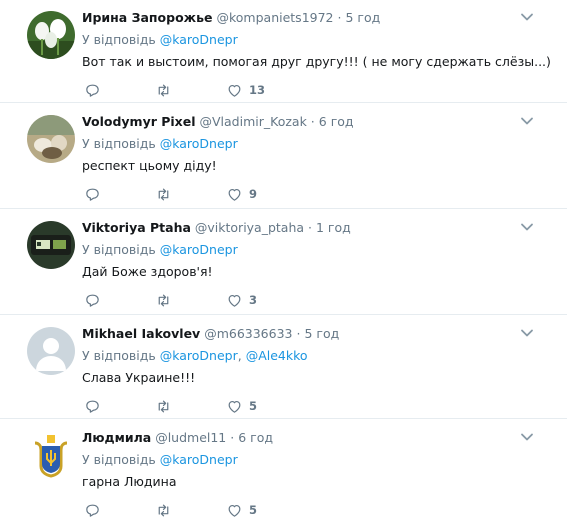  What do you see at coordinates (245, 90) in the screenshot?
I see `like-button: 13` at bounding box center [245, 90].